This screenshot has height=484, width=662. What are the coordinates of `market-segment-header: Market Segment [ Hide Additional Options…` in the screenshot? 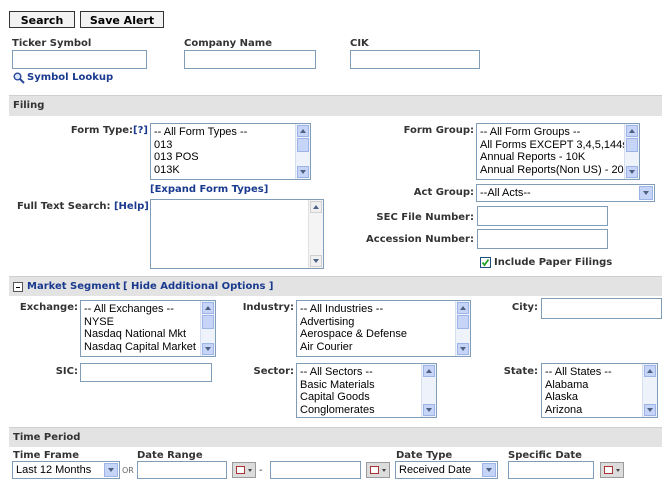 It's located at (335, 286).